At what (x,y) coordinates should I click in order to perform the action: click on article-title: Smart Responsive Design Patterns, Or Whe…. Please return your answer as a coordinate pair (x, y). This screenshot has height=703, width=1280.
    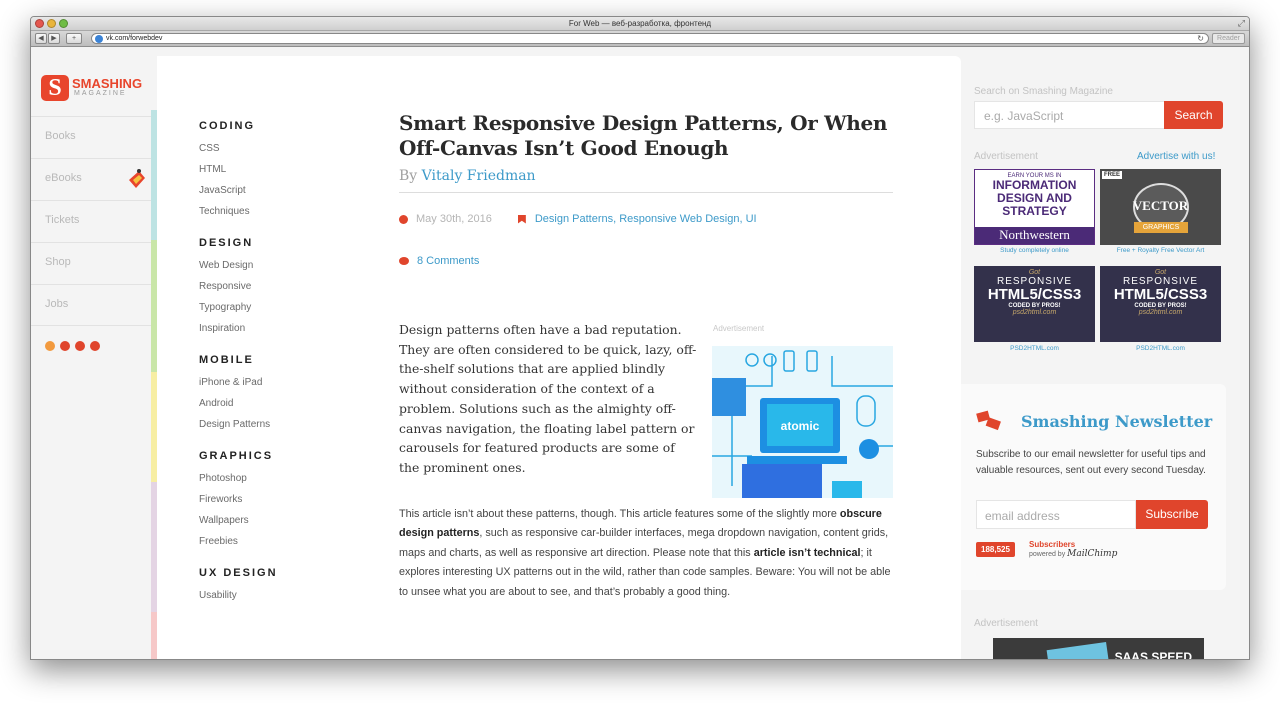
    Looking at the image, I should click on (646, 136).